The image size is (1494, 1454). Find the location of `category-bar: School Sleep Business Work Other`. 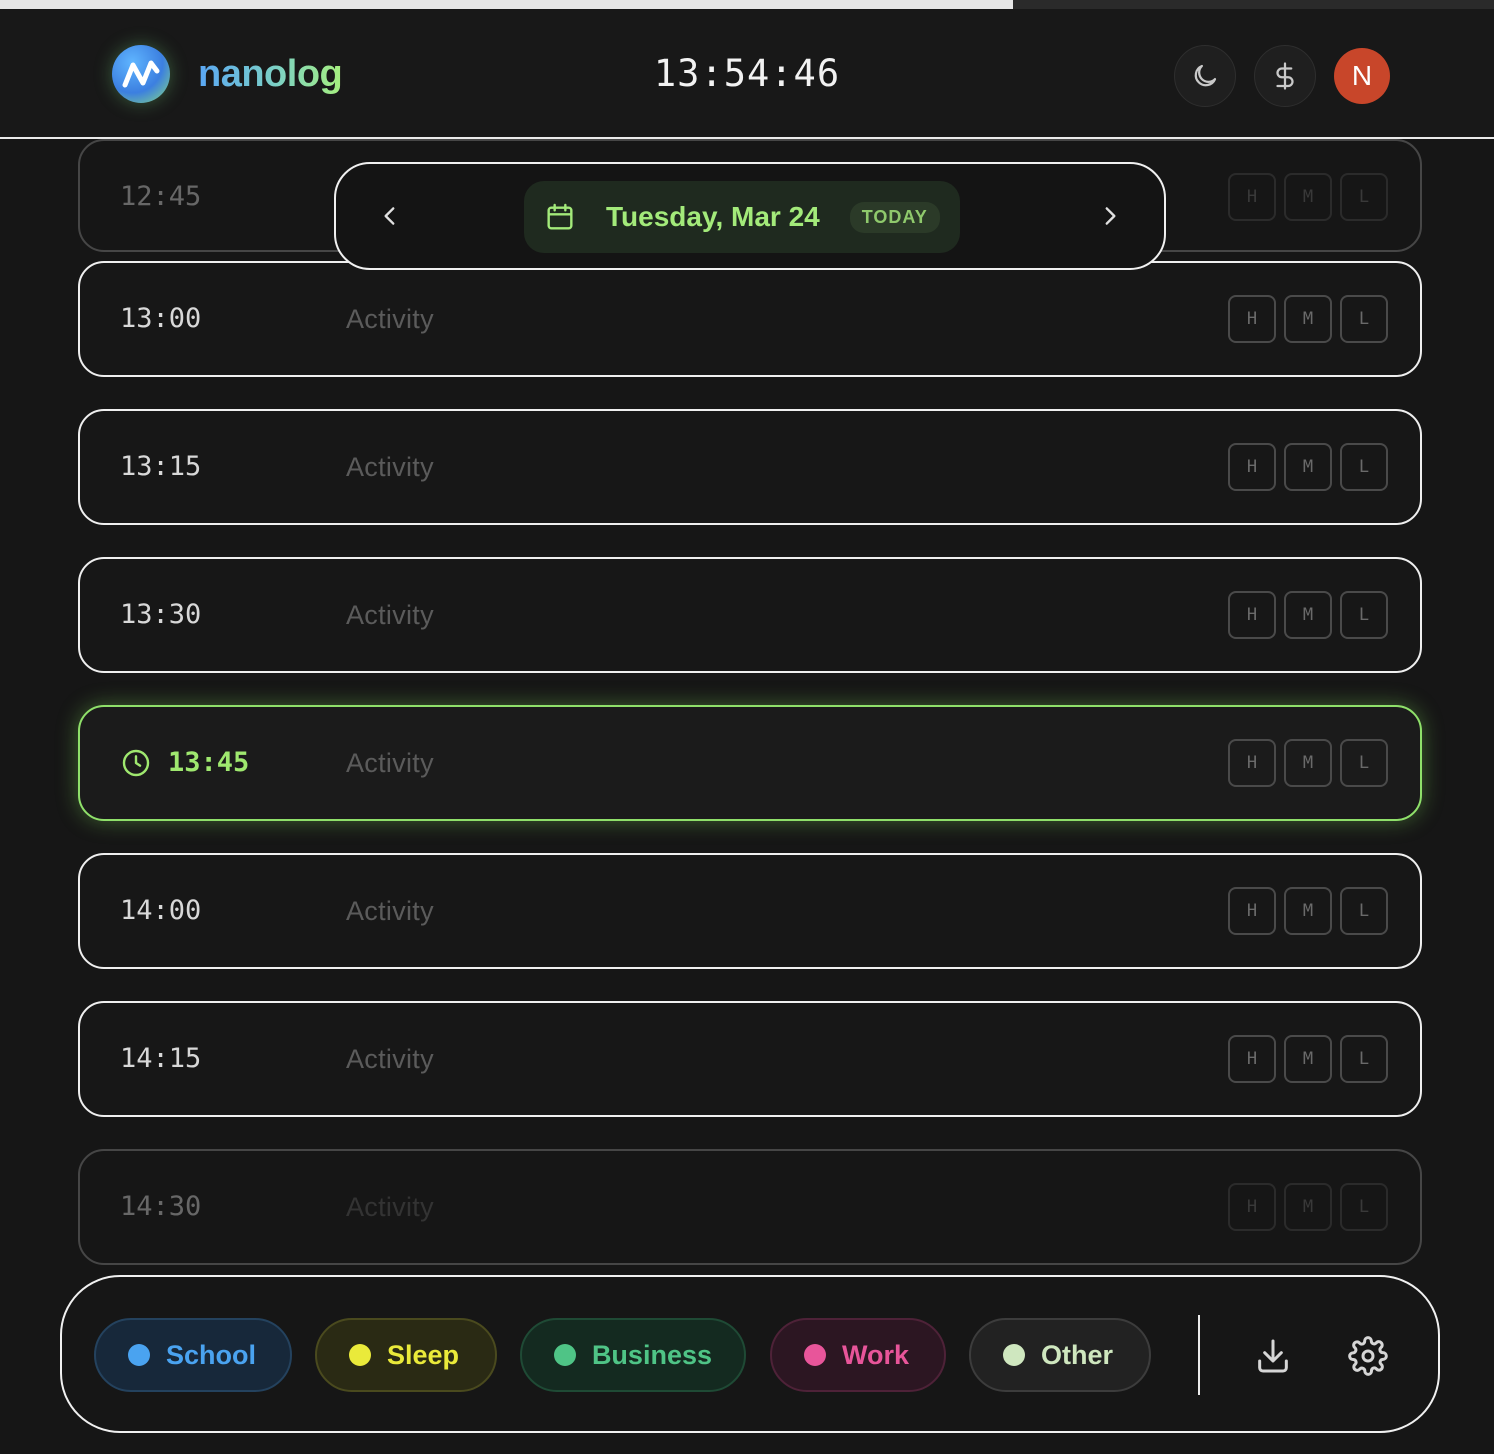

category-bar: School Sleep Business Work Other is located at coordinates (750, 1354).